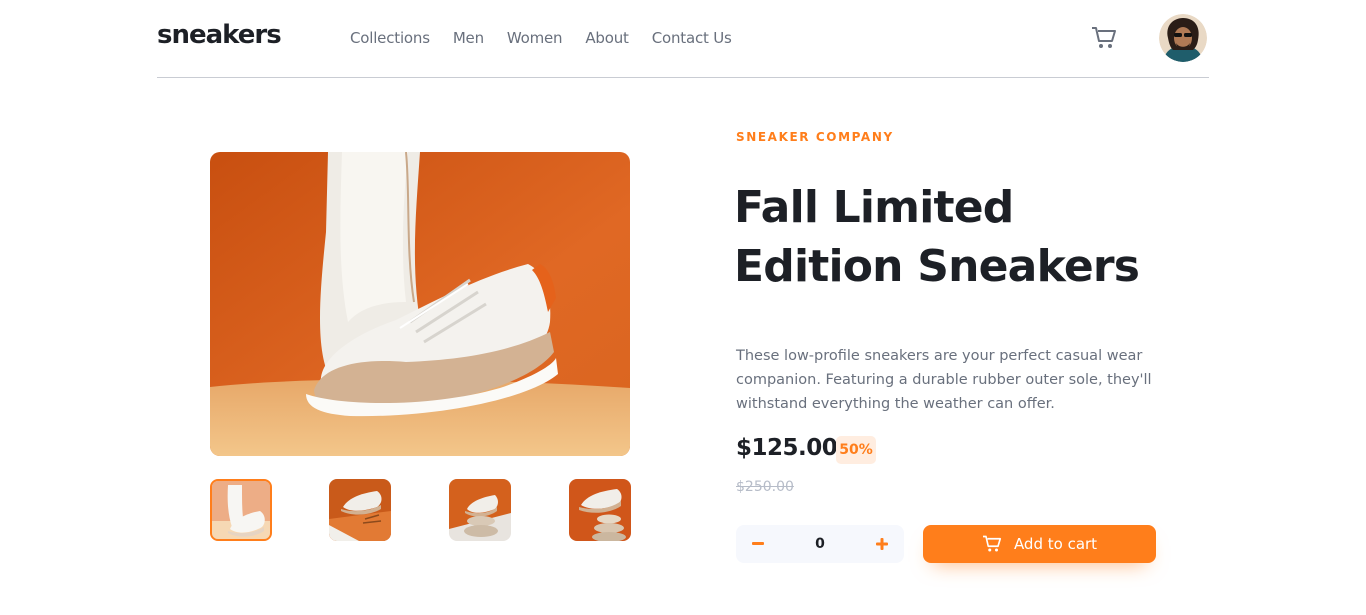 The width and height of the screenshot is (1366, 615). What do you see at coordinates (607, 38) in the screenshot?
I see `nav-item-about: About` at bounding box center [607, 38].